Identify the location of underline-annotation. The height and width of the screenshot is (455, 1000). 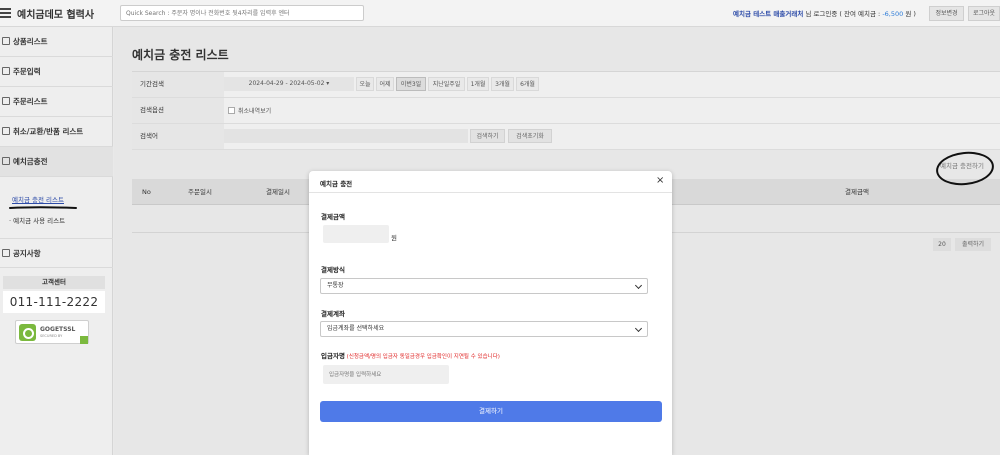
(43, 207).